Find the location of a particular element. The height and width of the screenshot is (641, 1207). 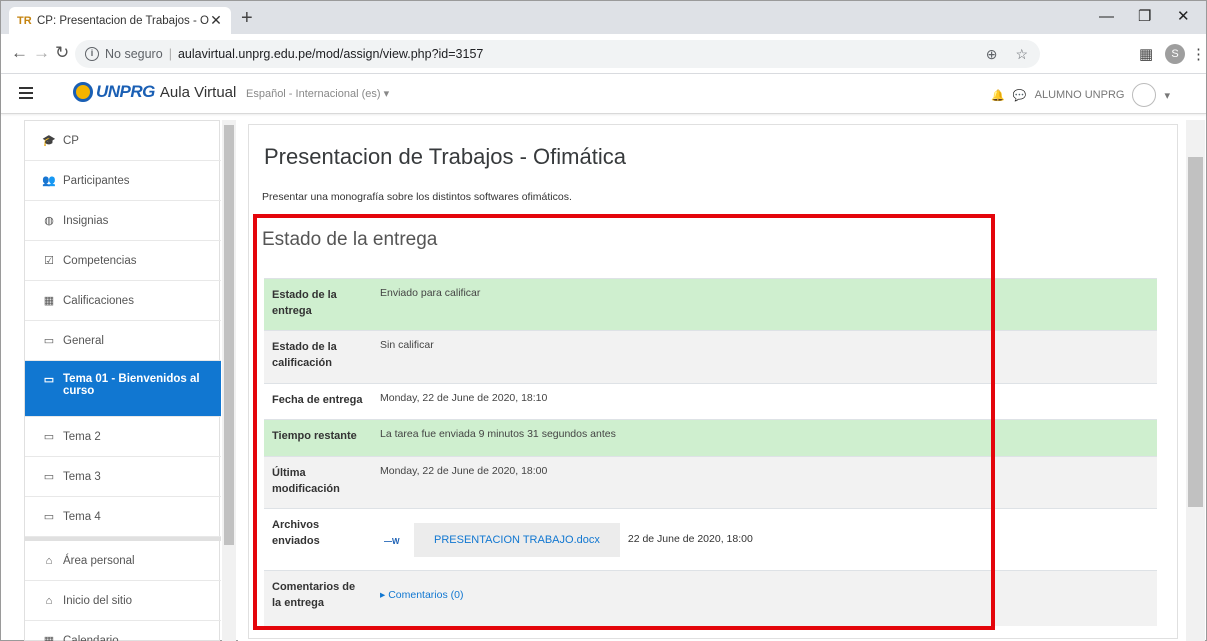

user-menu: 🔔 💬 ALUMNO UNPRG ▾ is located at coordinates (1080, 95).